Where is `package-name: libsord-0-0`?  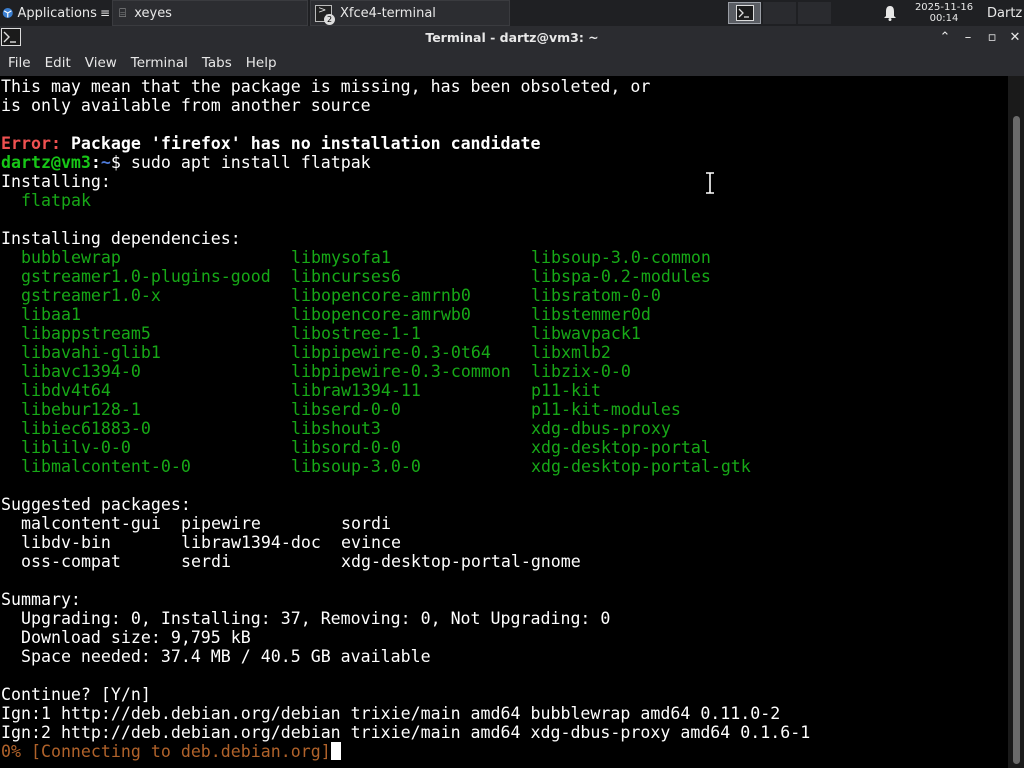
package-name: libsord-0-0 is located at coordinates (346, 447).